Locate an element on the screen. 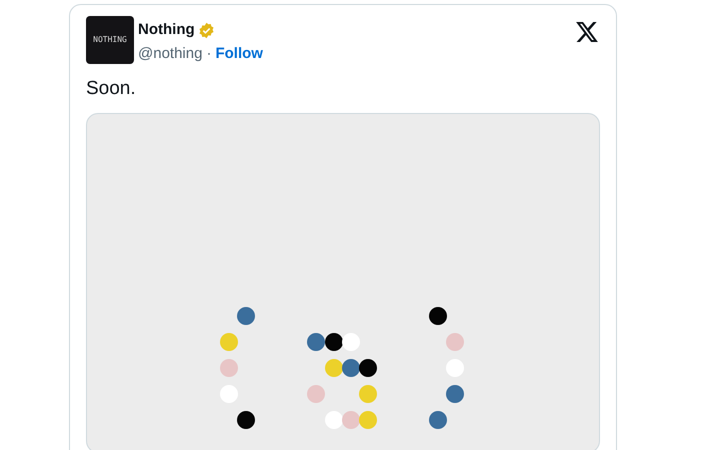 This screenshot has width=710, height=450. avatar-logo-text: NOTHING is located at coordinates (110, 40).